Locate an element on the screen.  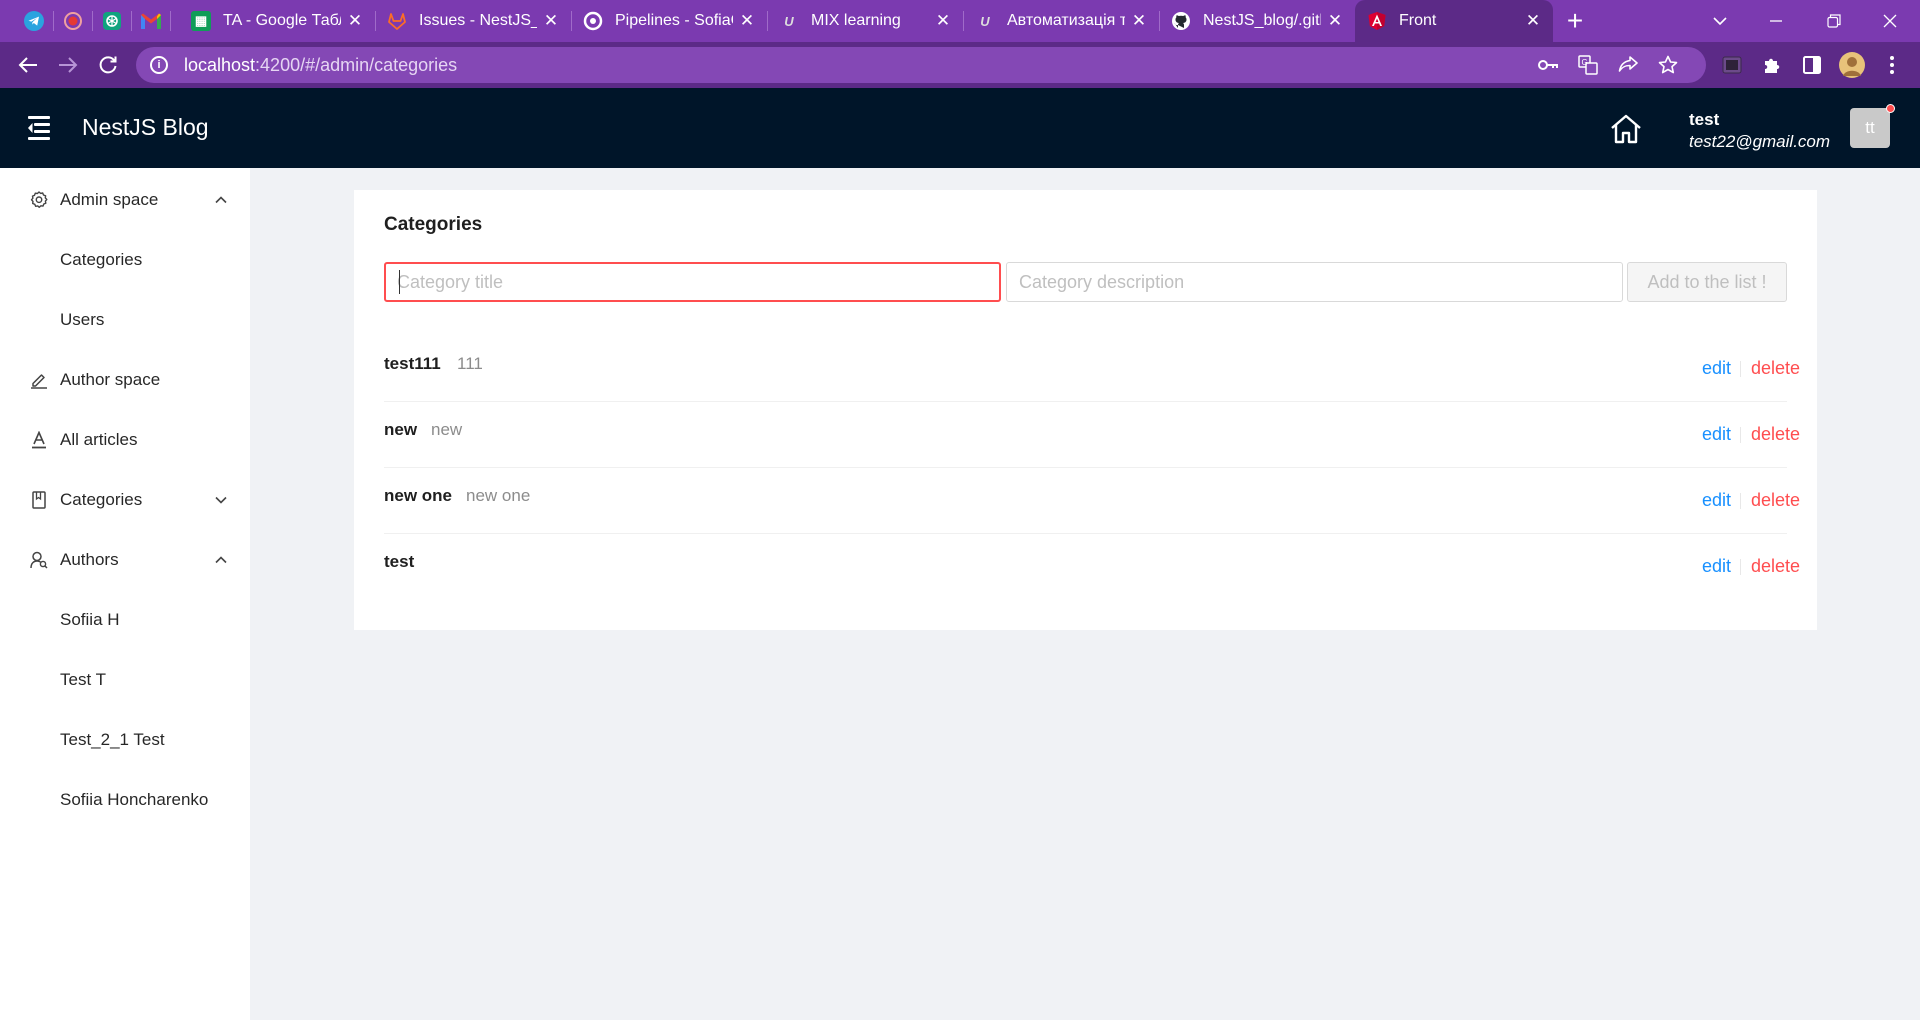
setting-icon is located at coordinates (39, 200).